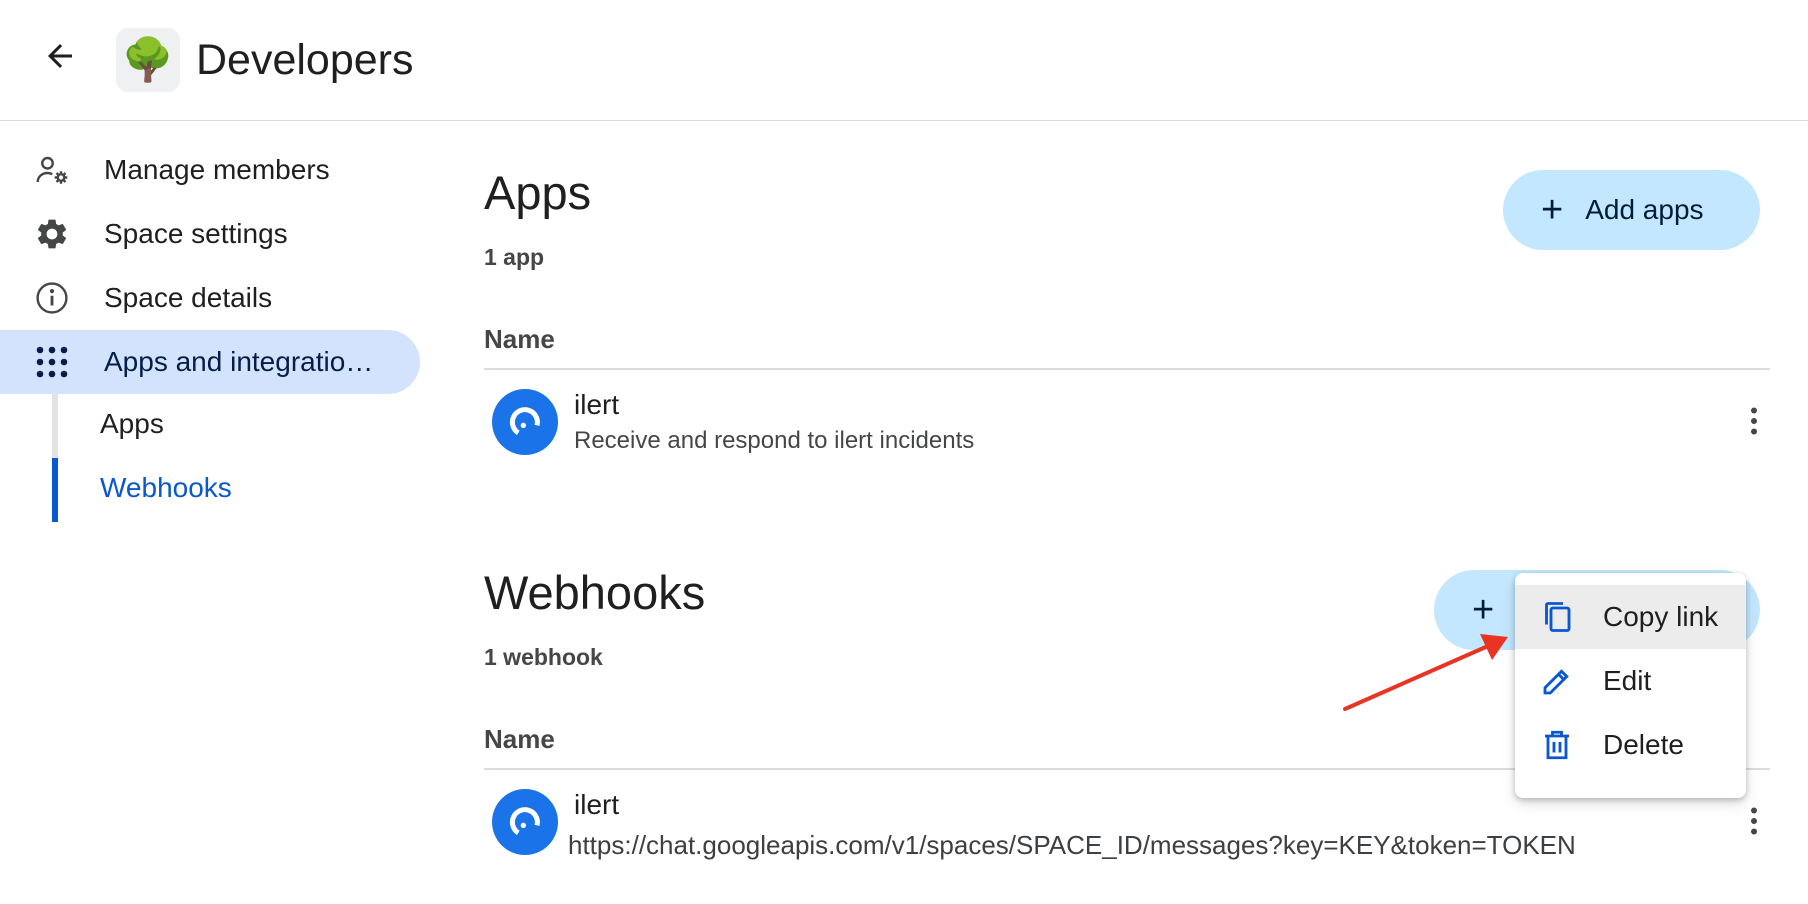  I want to click on space-avatar: 🌳, so click(148, 60).